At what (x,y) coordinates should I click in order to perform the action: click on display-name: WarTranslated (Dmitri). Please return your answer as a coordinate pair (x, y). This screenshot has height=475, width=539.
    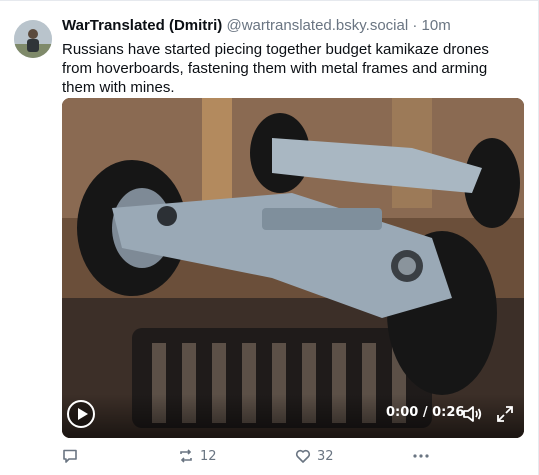
    Looking at the image, I should click on (142, 25).